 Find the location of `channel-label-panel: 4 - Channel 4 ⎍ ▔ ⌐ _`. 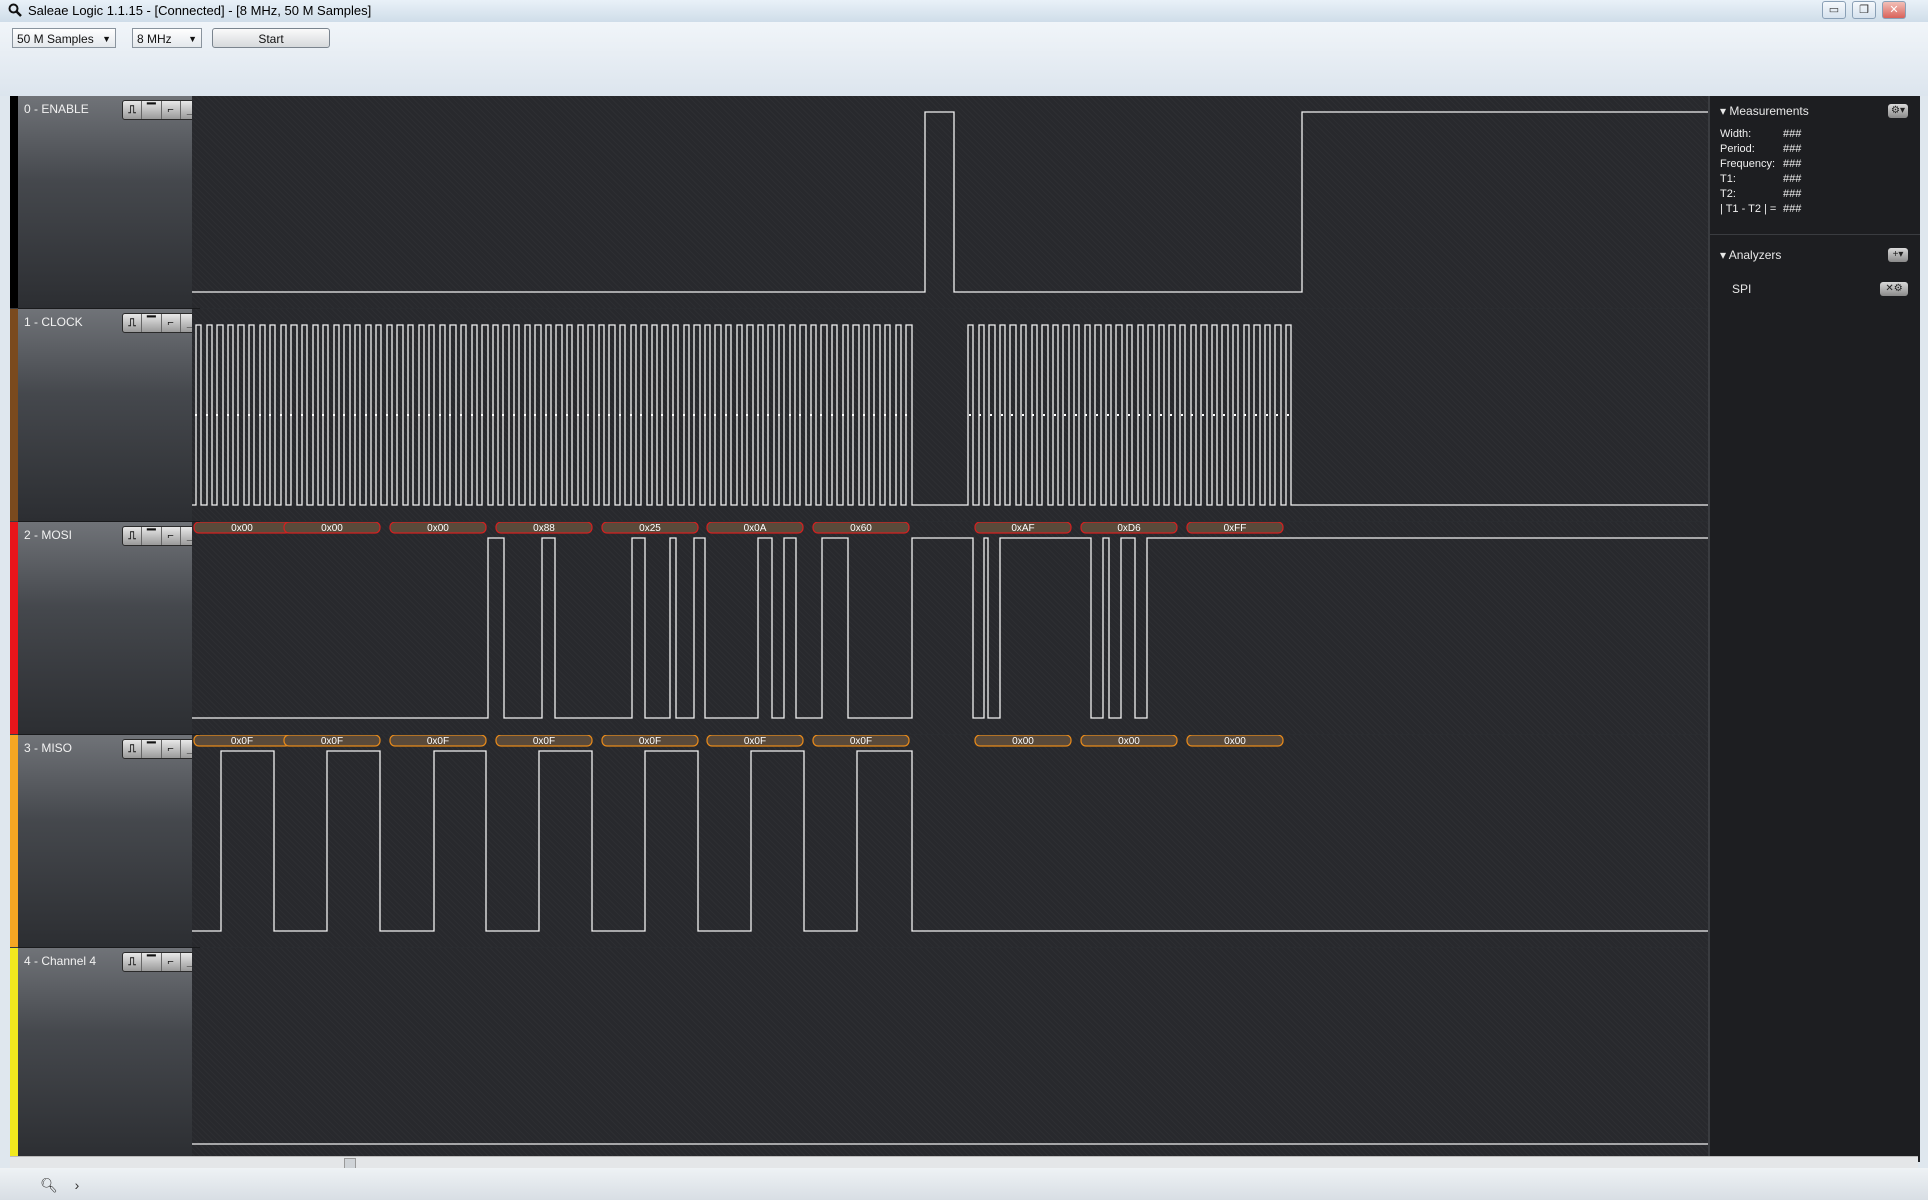

channel-label-panel: 4 - Channel 4 ⎍ ▔ ⌐ _ is located at coordinates (109, 1054).